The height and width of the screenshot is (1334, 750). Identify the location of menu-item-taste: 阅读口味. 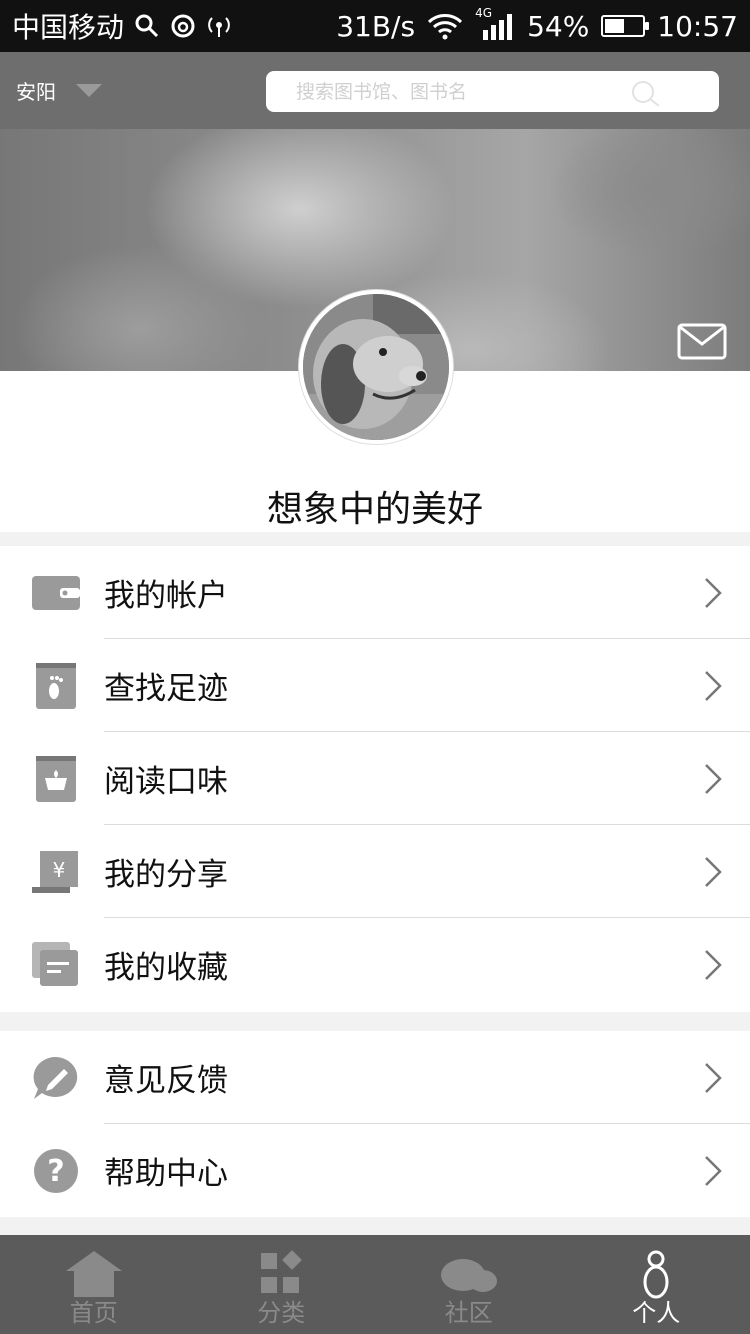
(375, 778).